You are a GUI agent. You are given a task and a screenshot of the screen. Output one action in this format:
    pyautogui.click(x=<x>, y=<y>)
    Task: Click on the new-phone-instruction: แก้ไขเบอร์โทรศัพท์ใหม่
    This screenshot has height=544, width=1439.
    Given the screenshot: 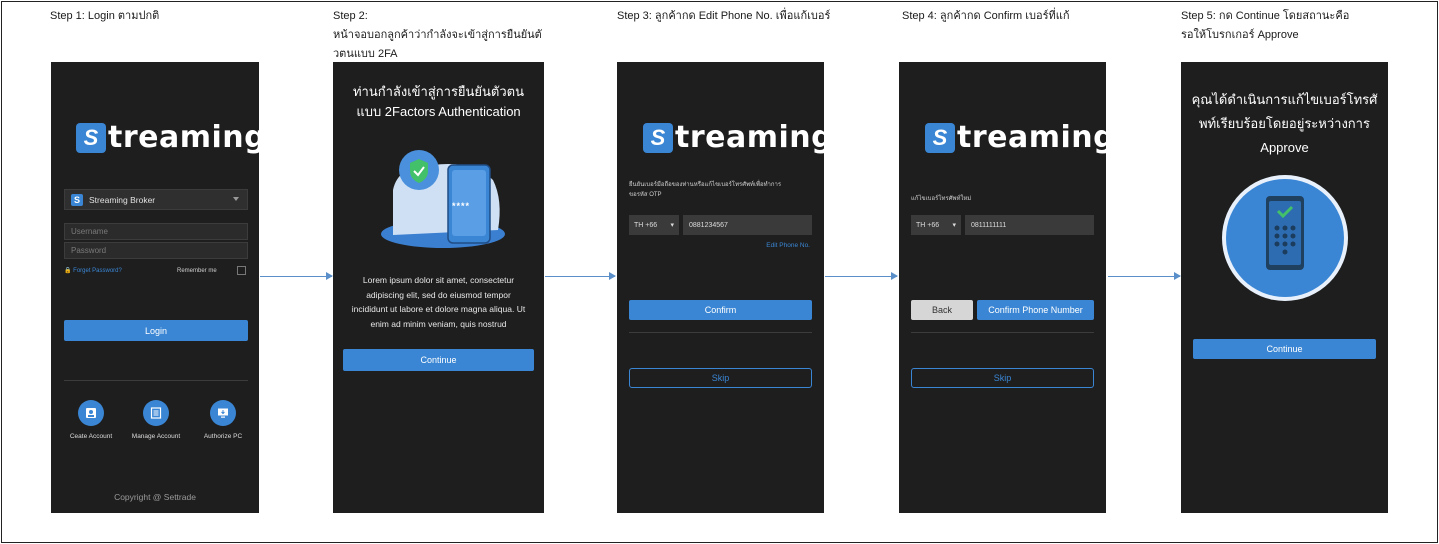 What is the action you would take?
    pyautogui.click(x=941, y=199)
    